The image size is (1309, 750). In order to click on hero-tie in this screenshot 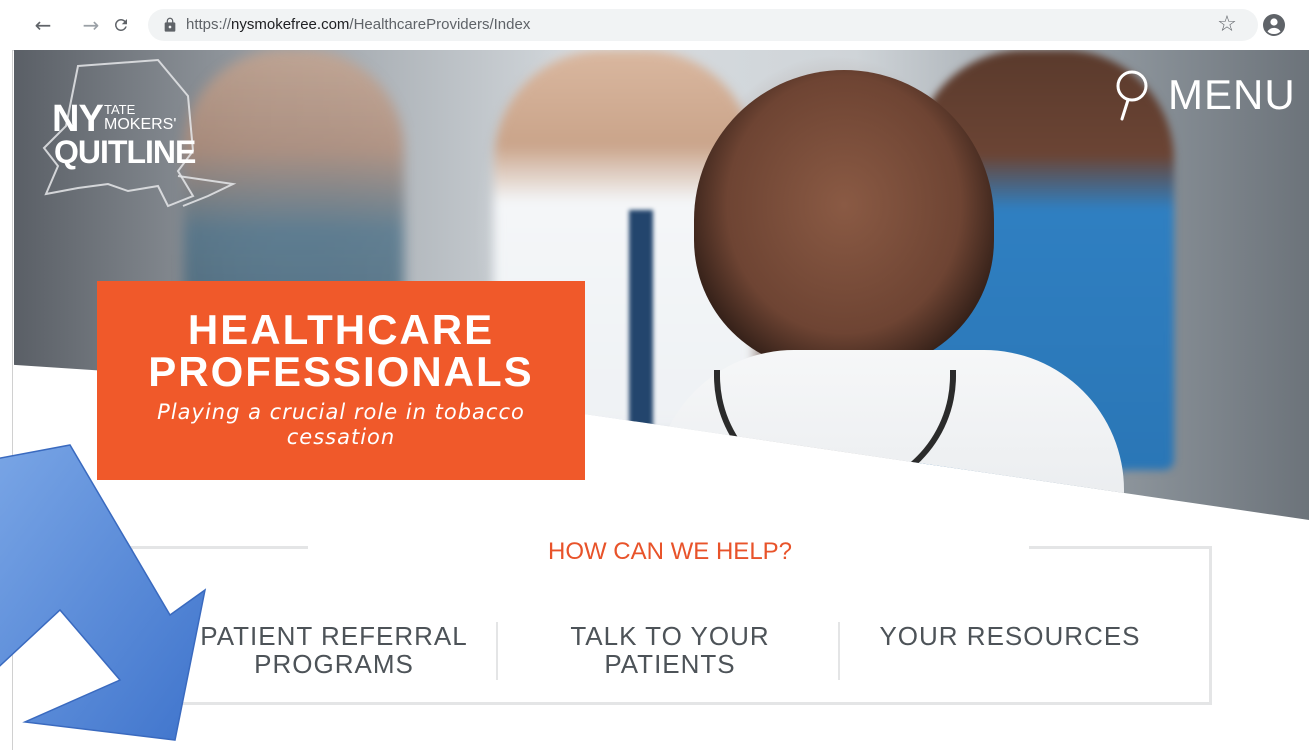, I will do `click(641, 320)`.